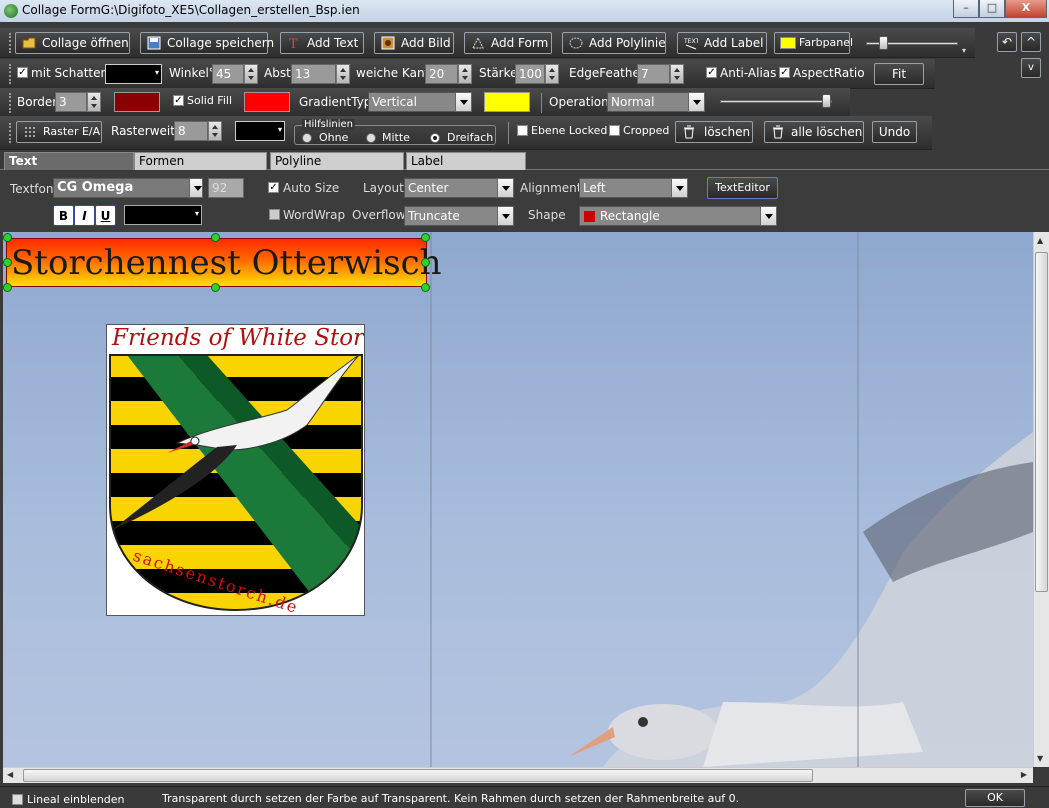 The image size is (1049, 808). Describe the element at coordinates (696, 102) in the screenshot. I see `operation-dropdown-icon` at that location.